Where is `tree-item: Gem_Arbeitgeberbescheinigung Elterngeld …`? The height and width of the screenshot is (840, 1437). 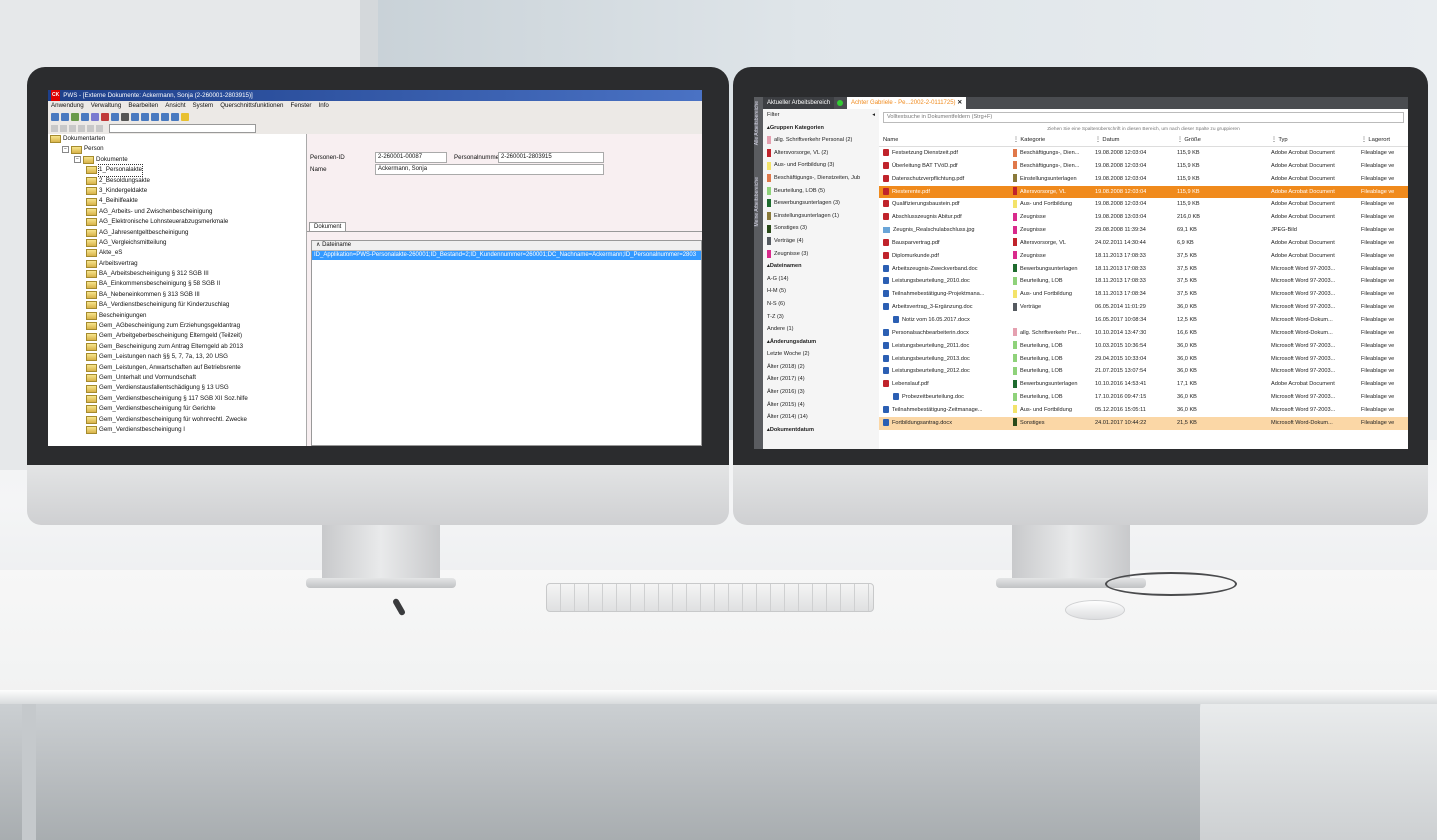 tree-item: Gem_Arbeitgeberbescheinigung Elterngeld … is located at coordinates (177, 336).